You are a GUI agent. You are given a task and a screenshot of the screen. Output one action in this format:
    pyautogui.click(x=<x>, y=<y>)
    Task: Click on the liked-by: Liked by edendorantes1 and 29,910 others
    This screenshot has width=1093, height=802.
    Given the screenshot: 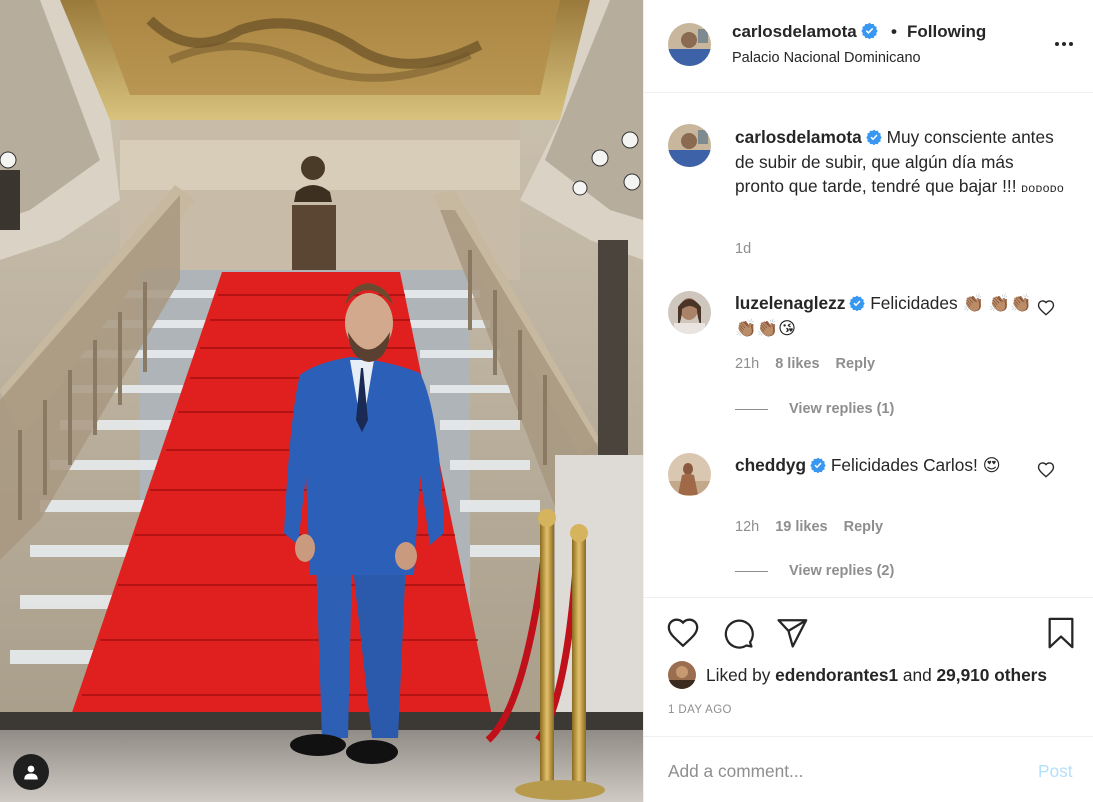 What is the action you would take?
    pyautogui.click(x=857, y=675)
    